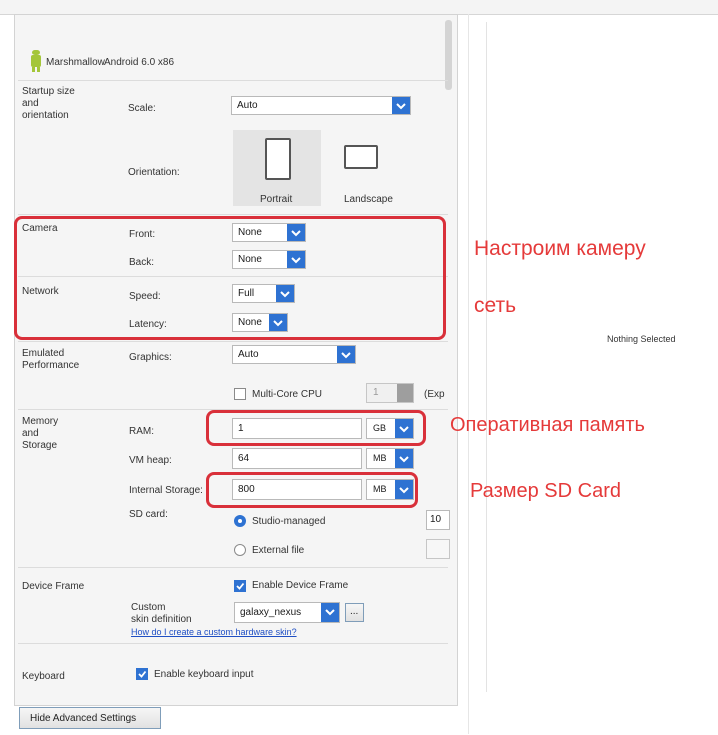 This screenshot has width=718, height=735. I want to click on orientation-label: Orientation:, so click(154, 172).